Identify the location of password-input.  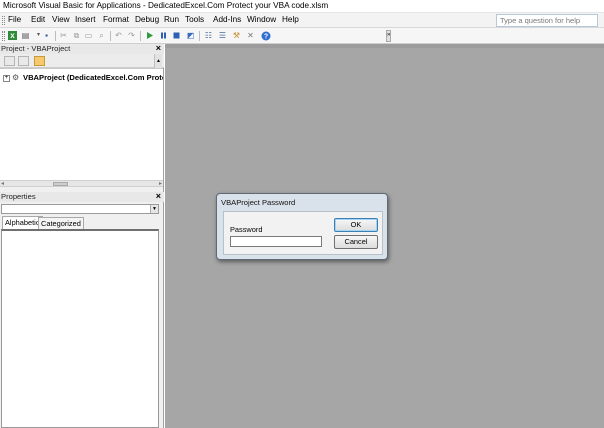
(276, 241).